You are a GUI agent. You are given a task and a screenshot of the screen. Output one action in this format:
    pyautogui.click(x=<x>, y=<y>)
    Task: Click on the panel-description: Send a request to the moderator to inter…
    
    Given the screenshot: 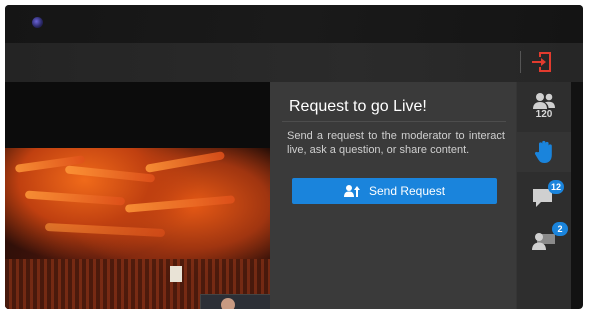 What is the action you would take?
    pyautogui.click(x=396, y=143)
    